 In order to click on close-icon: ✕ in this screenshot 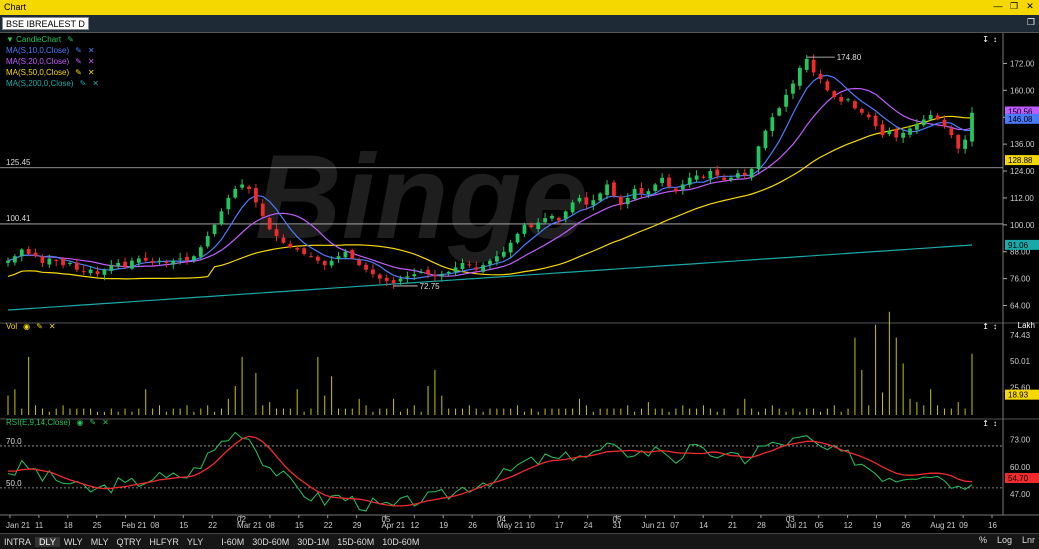, I will do `click(1030, 6)`.